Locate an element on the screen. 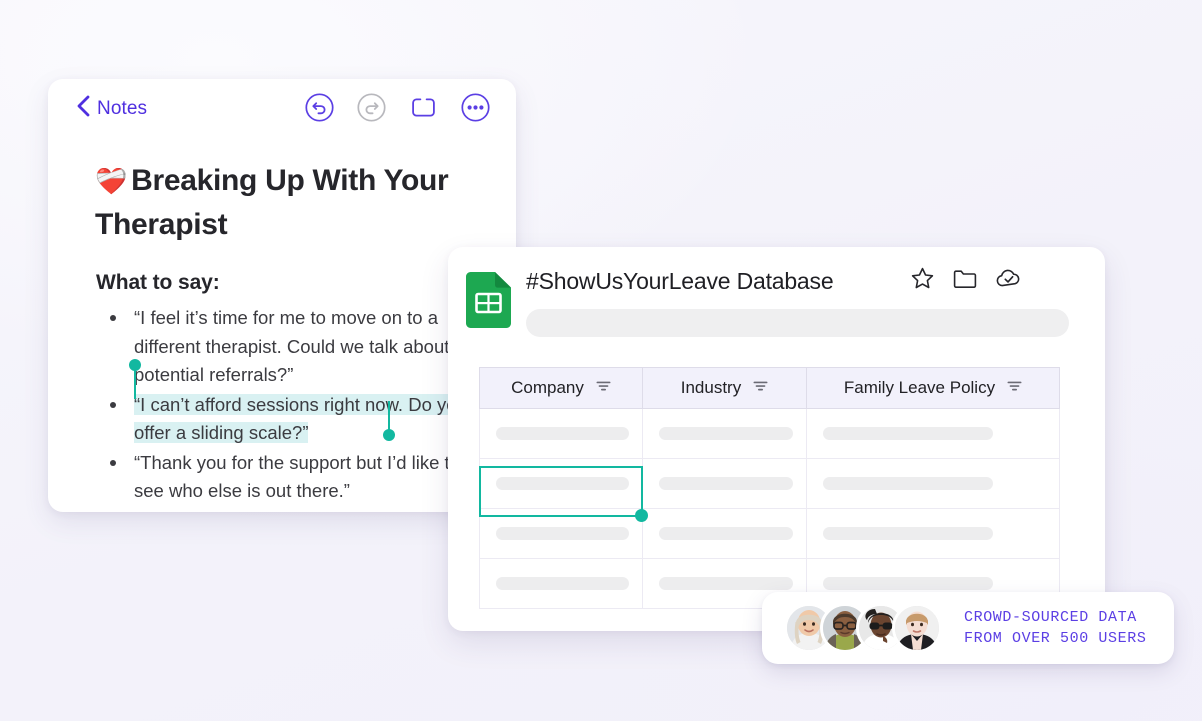 Image resolution: width=1202 pixels, height=721 pixels. column-header-label: Industry is located at coordinates (711, 387).